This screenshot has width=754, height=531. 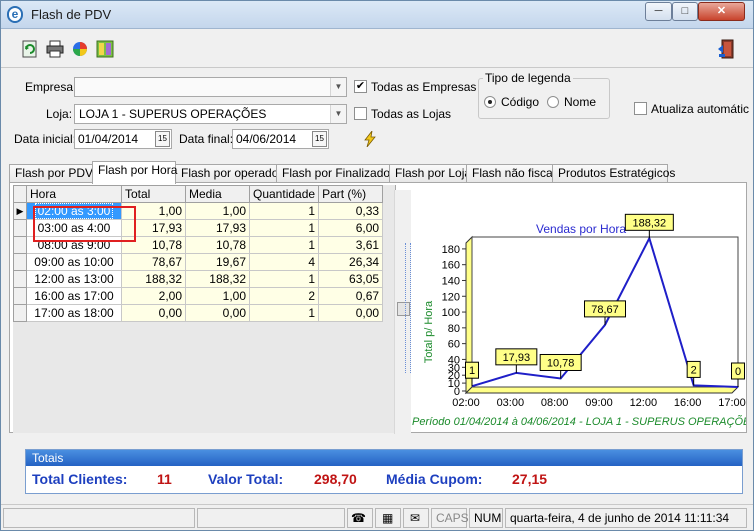 What do you see at coordinates (688, 403) in the screenshot?
I see `x-tick-label: 16:00` at bounding box center [688, 403].